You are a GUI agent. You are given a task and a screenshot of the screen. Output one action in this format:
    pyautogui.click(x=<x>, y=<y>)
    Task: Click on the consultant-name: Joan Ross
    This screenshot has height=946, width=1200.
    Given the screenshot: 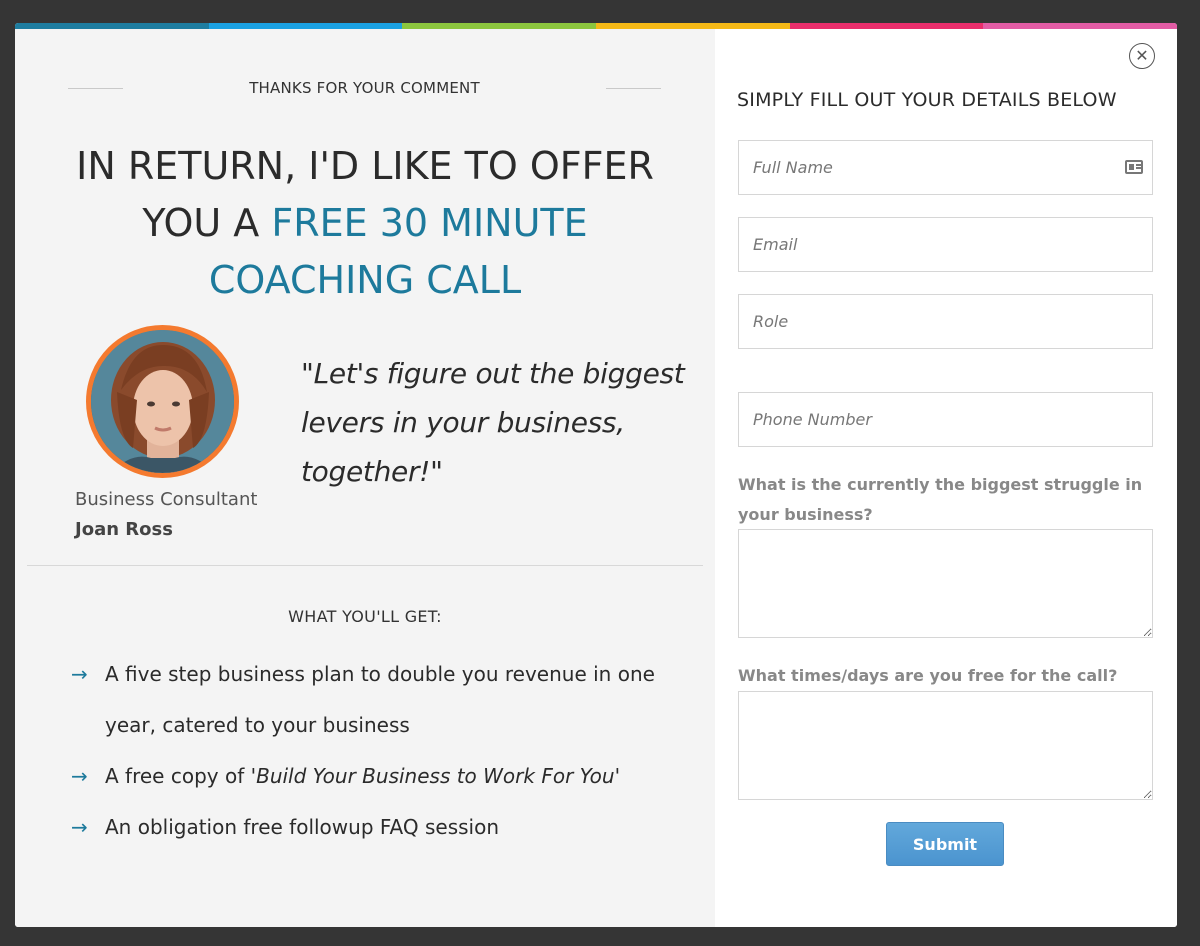 What is the action you would take?
    pyautogui.click(x=124, y=529)
    